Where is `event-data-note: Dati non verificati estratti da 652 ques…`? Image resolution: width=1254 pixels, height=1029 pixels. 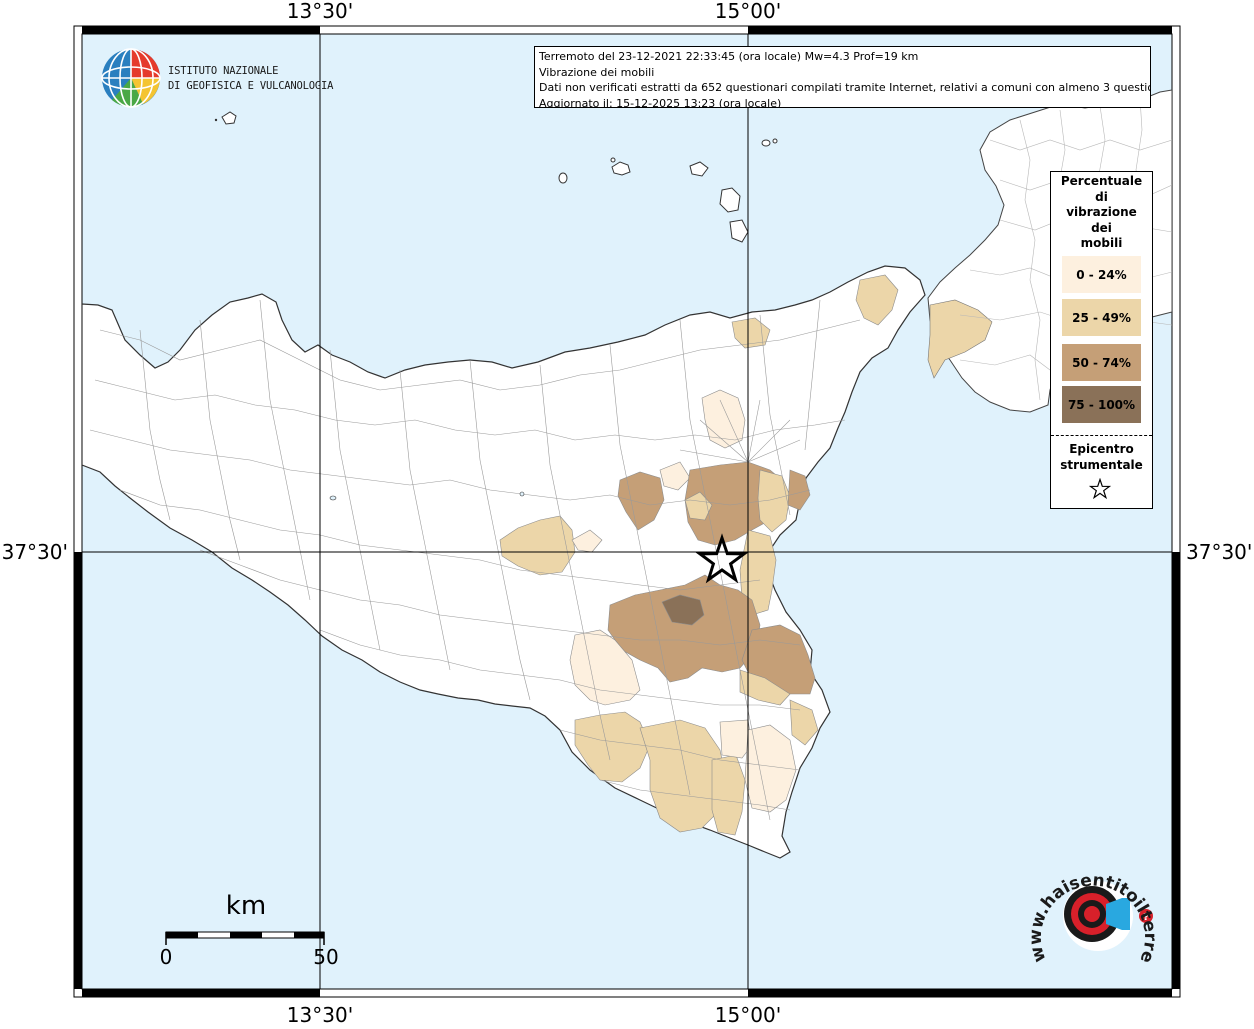
event-data-note: Dati non verificati estratti da 652 ques… is located at coordinates (845, 87).